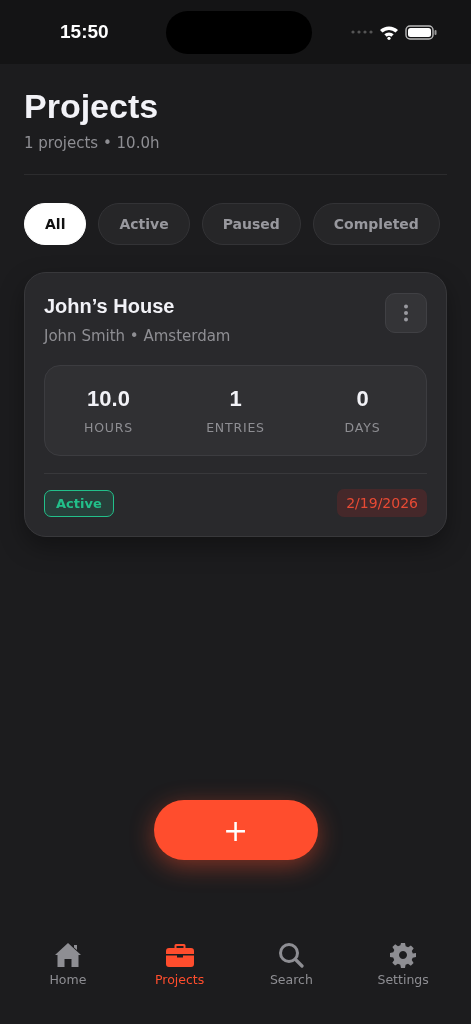  What do you see at coordinates (92, 143) in the screenshot?
I see `projects-summary: 1 projects • 10.0h` at bounding box center [92, 143].